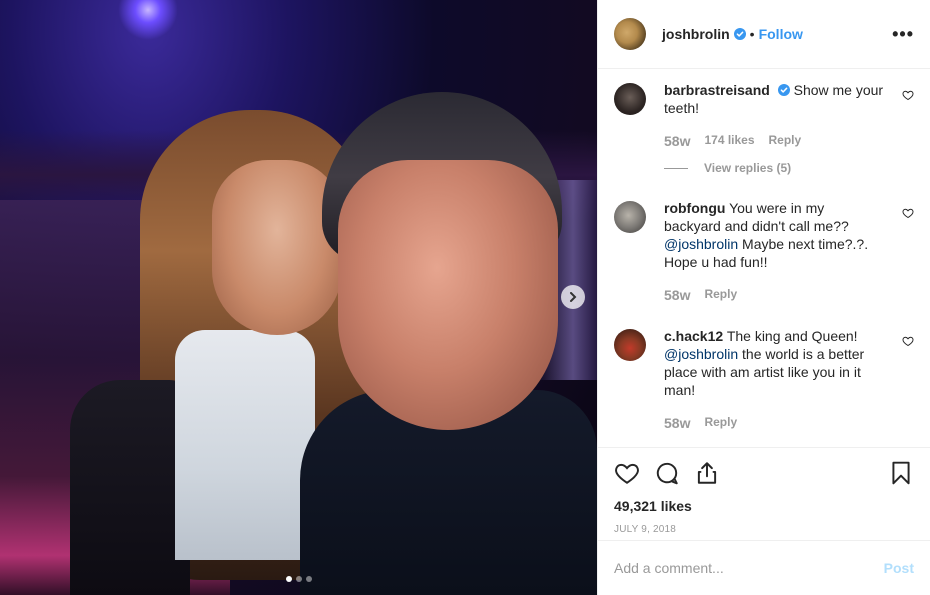 The height and width of the screenshot is (595, 930). What do you see at coordinates (130, 487) in the screenshot?
I see `photo-woman-jacket` at bounding box center [130, 487].